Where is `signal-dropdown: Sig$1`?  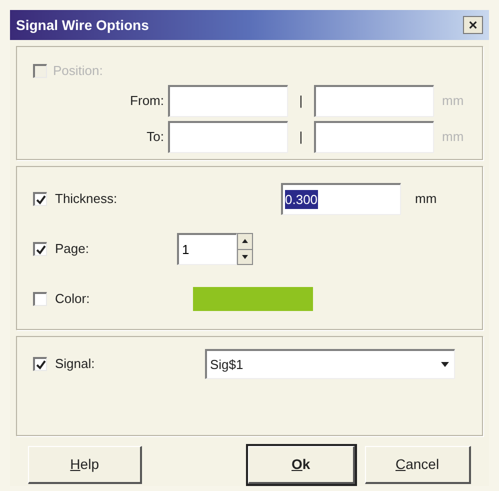 signal-dropdown: Sig$1 is located at coordinates (330, 364).